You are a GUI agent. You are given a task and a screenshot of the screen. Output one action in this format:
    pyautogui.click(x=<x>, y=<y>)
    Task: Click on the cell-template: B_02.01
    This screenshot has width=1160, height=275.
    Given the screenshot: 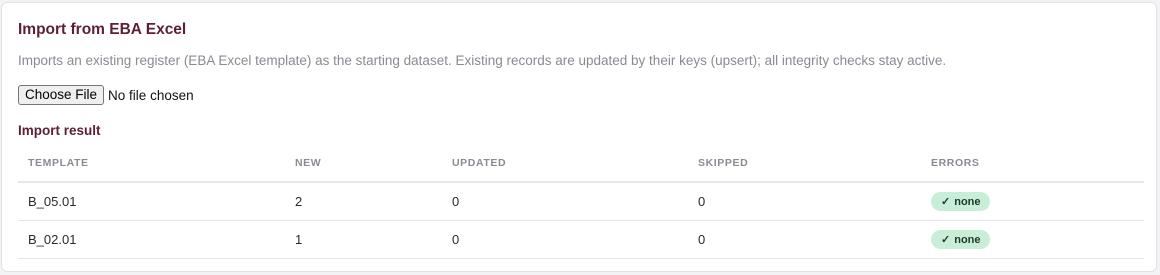 What is the action you would take?
    pyautogui.click(x=151, y=239)
    